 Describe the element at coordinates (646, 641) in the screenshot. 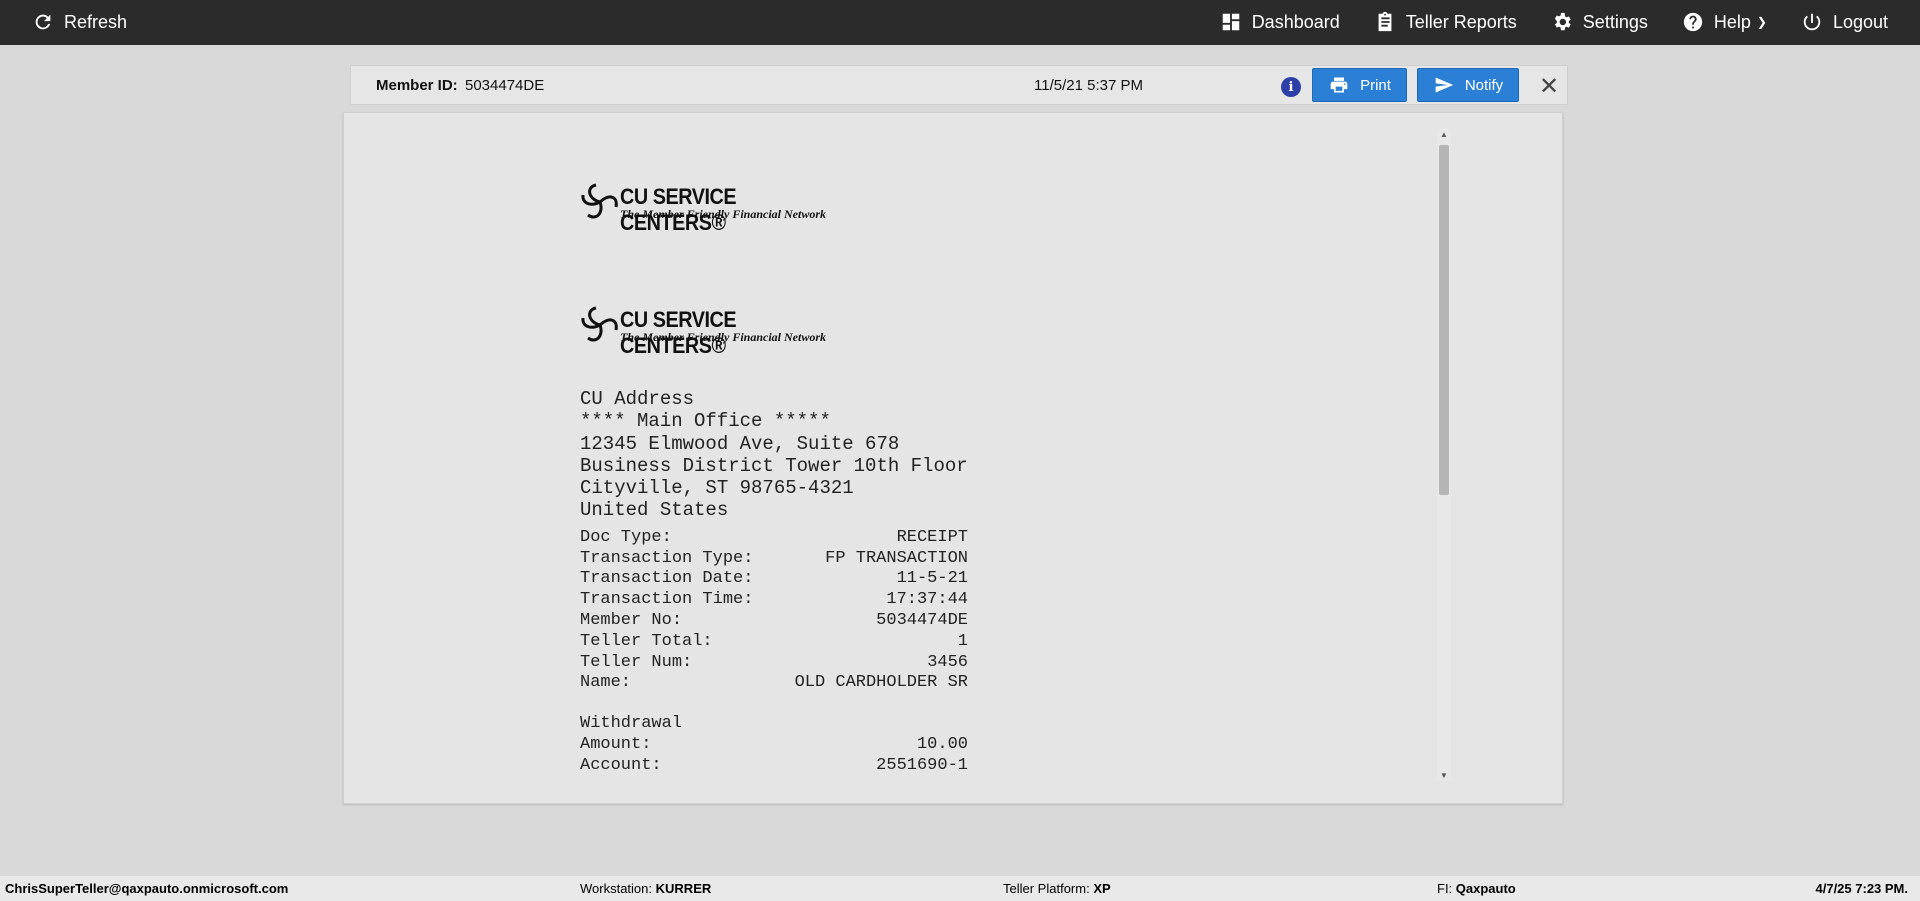

I see `field-label: Teller Total:` at that location.